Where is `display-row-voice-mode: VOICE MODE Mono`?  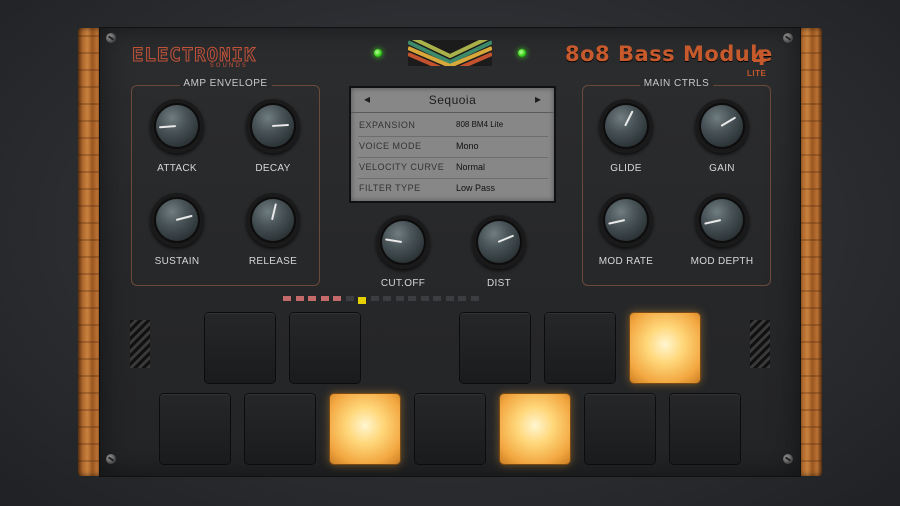 display-row-voice-mode: VOICE MODE Mono is located at coordinates (453, 147).